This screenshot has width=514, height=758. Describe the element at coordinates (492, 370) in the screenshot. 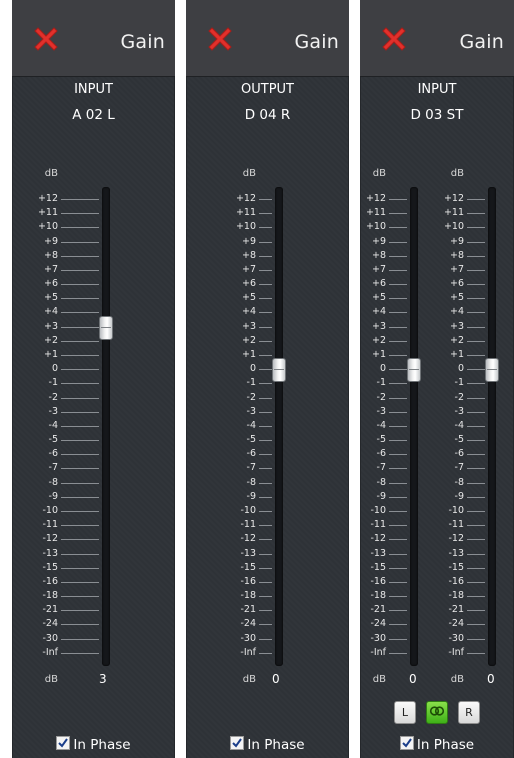

I see `fader-knob-right` at that location.